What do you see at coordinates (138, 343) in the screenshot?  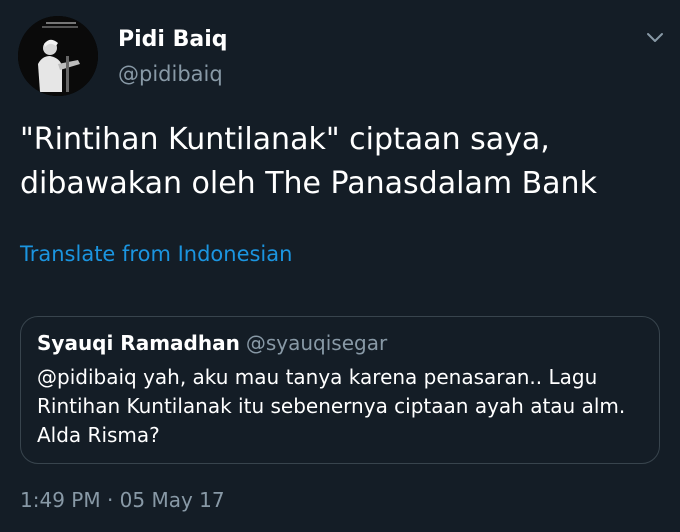 I see `quoted-author-display-name: Syauqi Ramadhan` at bounding box center [138, 343].